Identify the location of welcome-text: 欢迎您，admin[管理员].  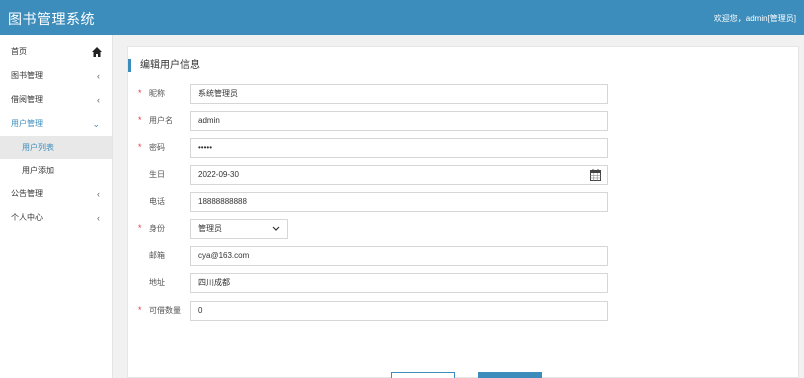
(754, 18).